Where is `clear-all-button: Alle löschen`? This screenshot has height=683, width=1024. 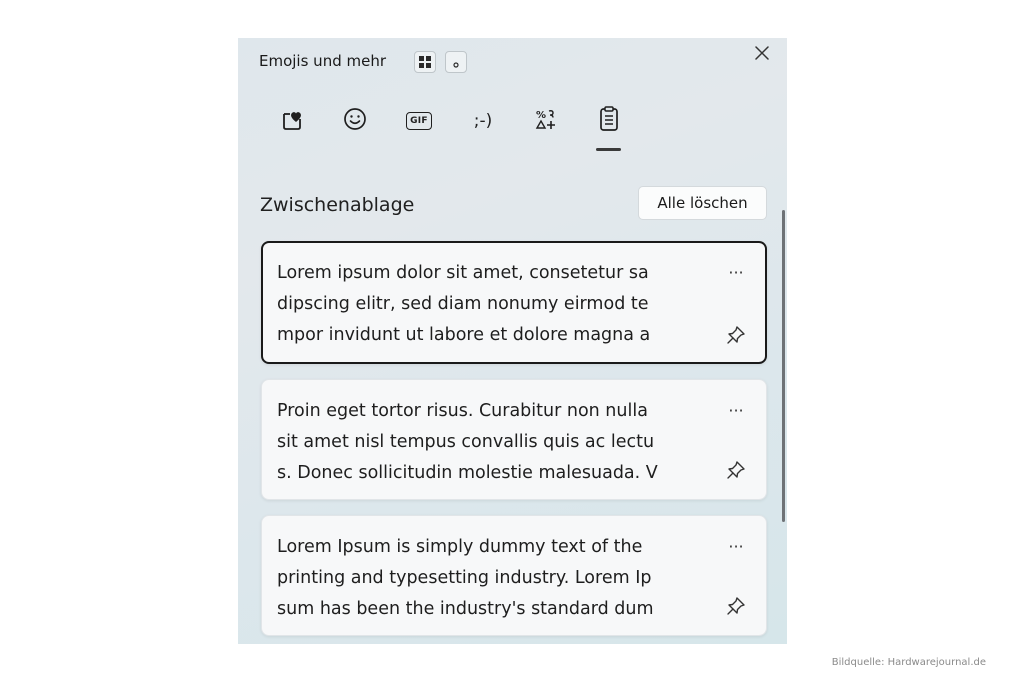 clear-all-button: Alle löschen is located at coordinates (702, 203).